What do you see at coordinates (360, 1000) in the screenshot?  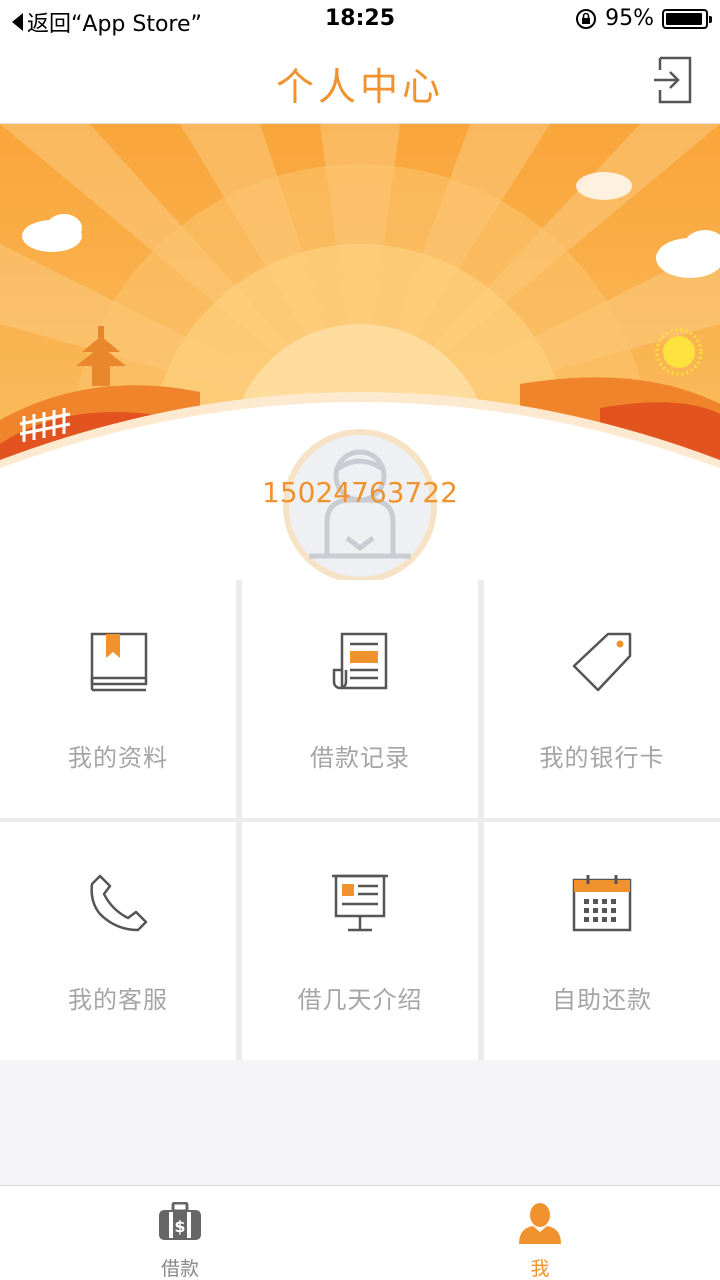 I see `menu-label: 借几天介绍` at bounding box center [360, 1000].